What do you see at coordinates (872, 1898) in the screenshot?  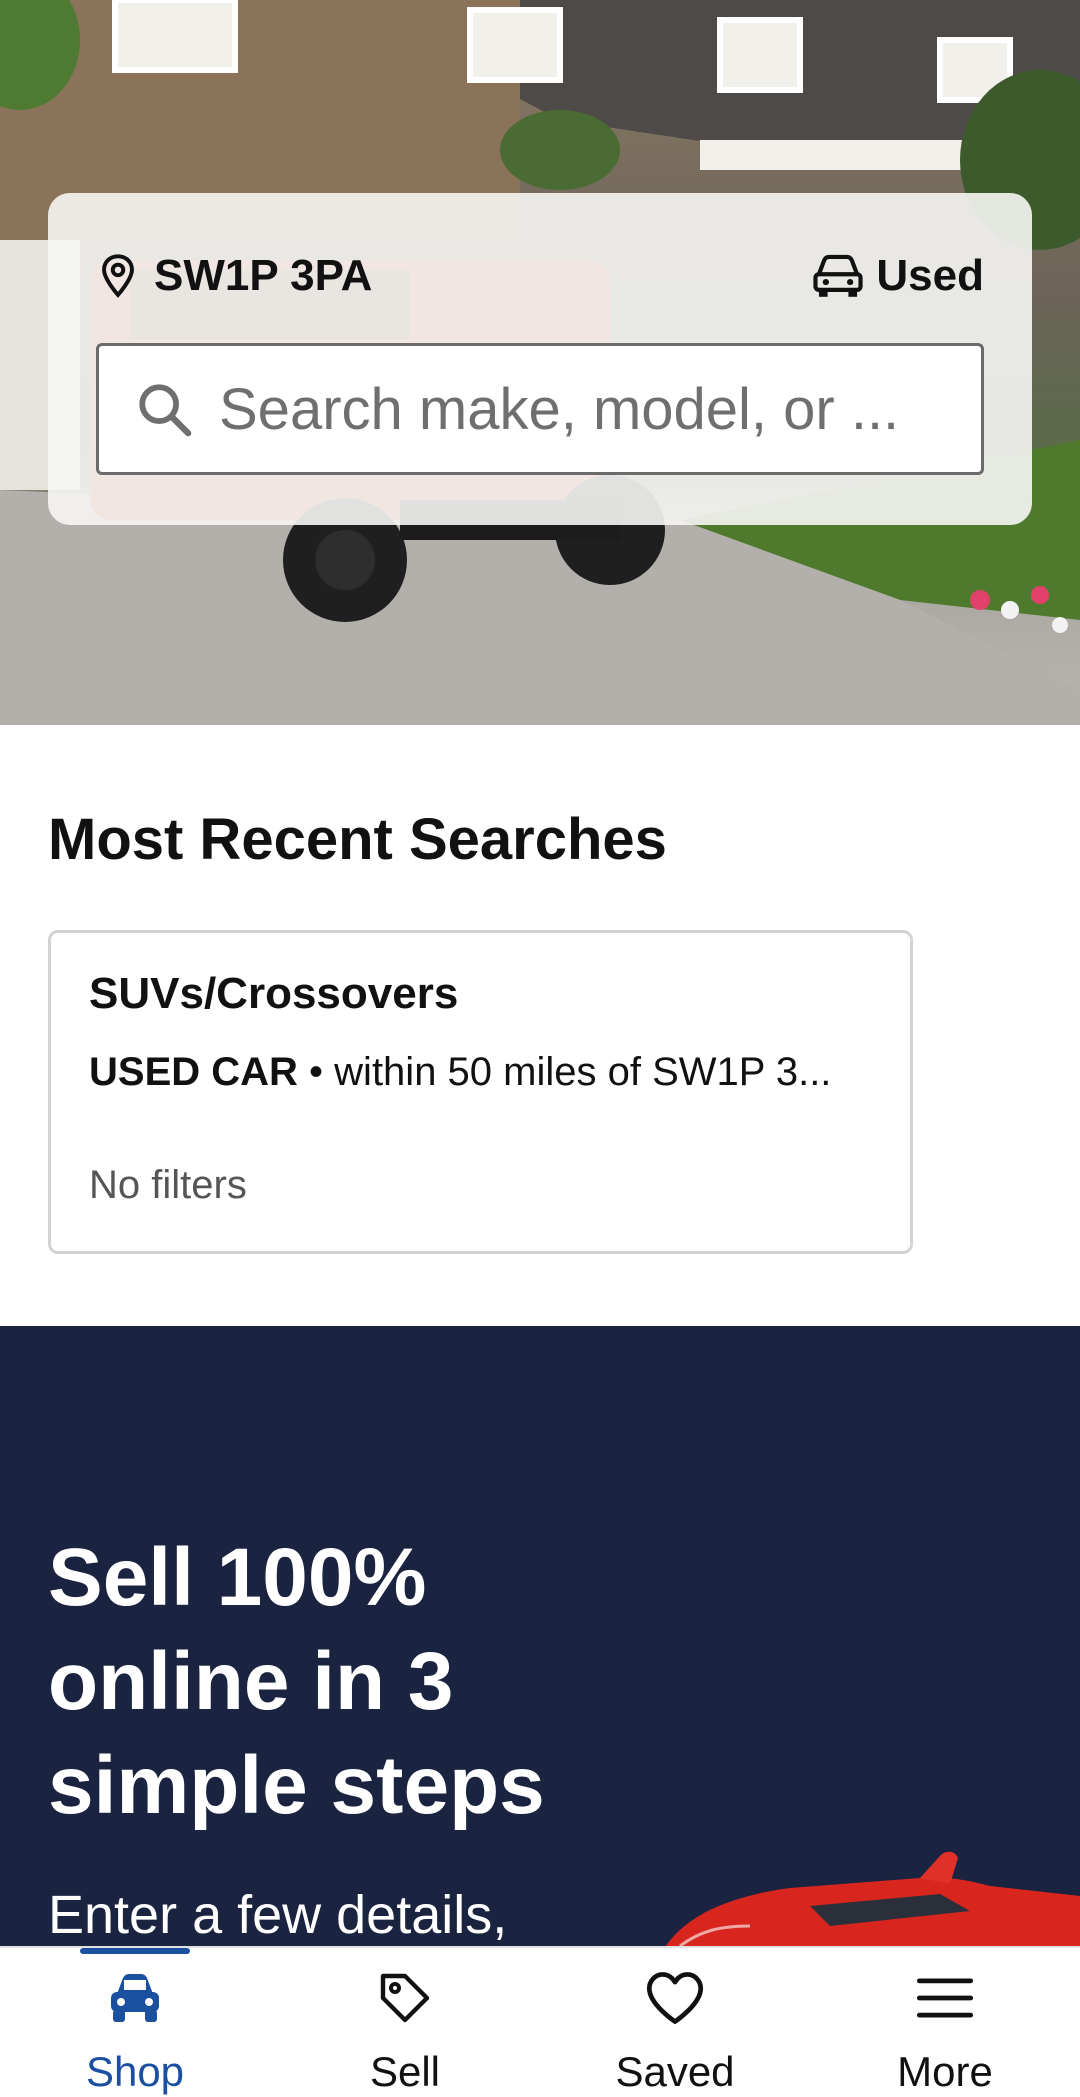 I see `red-car-image` at bounding box center [872, 1898].